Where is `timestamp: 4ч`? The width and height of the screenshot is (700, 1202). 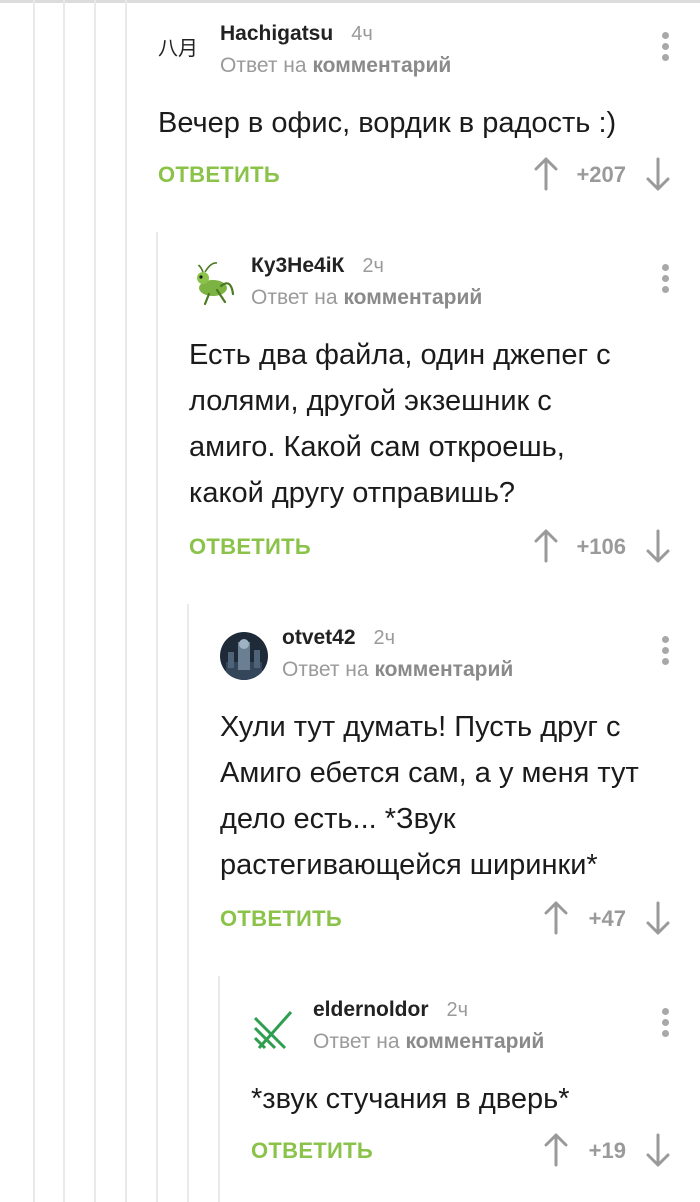 timestamp: 4ч is located at coordinates (362, 34).